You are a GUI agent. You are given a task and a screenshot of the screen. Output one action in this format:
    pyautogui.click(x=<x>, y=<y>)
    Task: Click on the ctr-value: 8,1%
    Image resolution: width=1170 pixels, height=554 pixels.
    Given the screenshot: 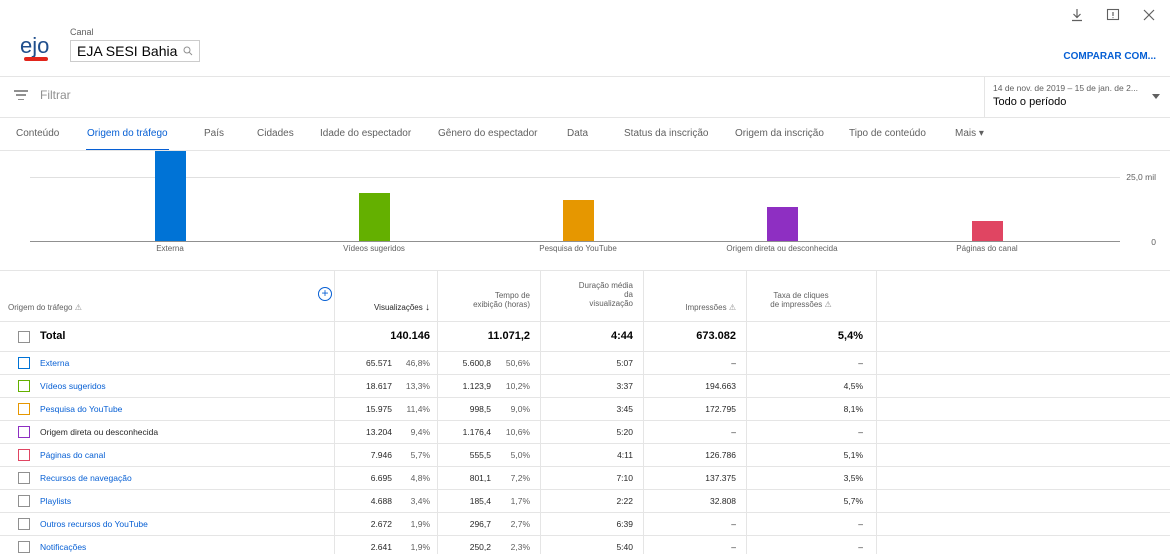 What is the action you would take?
    pyautogui.click(x=853, y=409)
    